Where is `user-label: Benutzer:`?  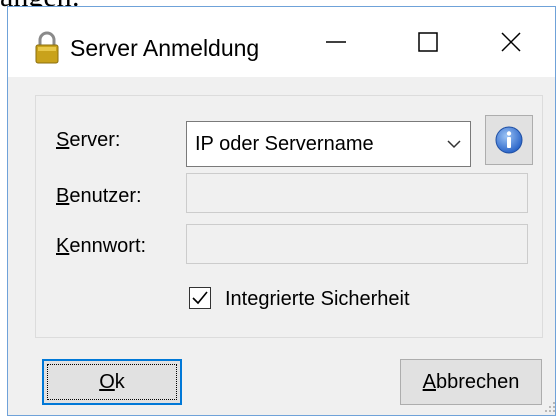
user-label: Benutzer: is located at coordinates (99, 196).